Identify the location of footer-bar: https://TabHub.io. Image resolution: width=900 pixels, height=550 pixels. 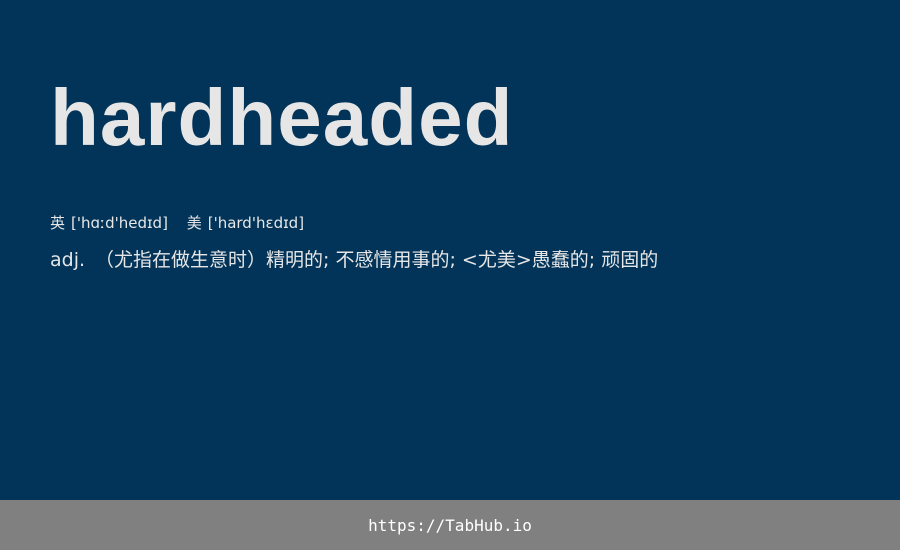
(450, 525).